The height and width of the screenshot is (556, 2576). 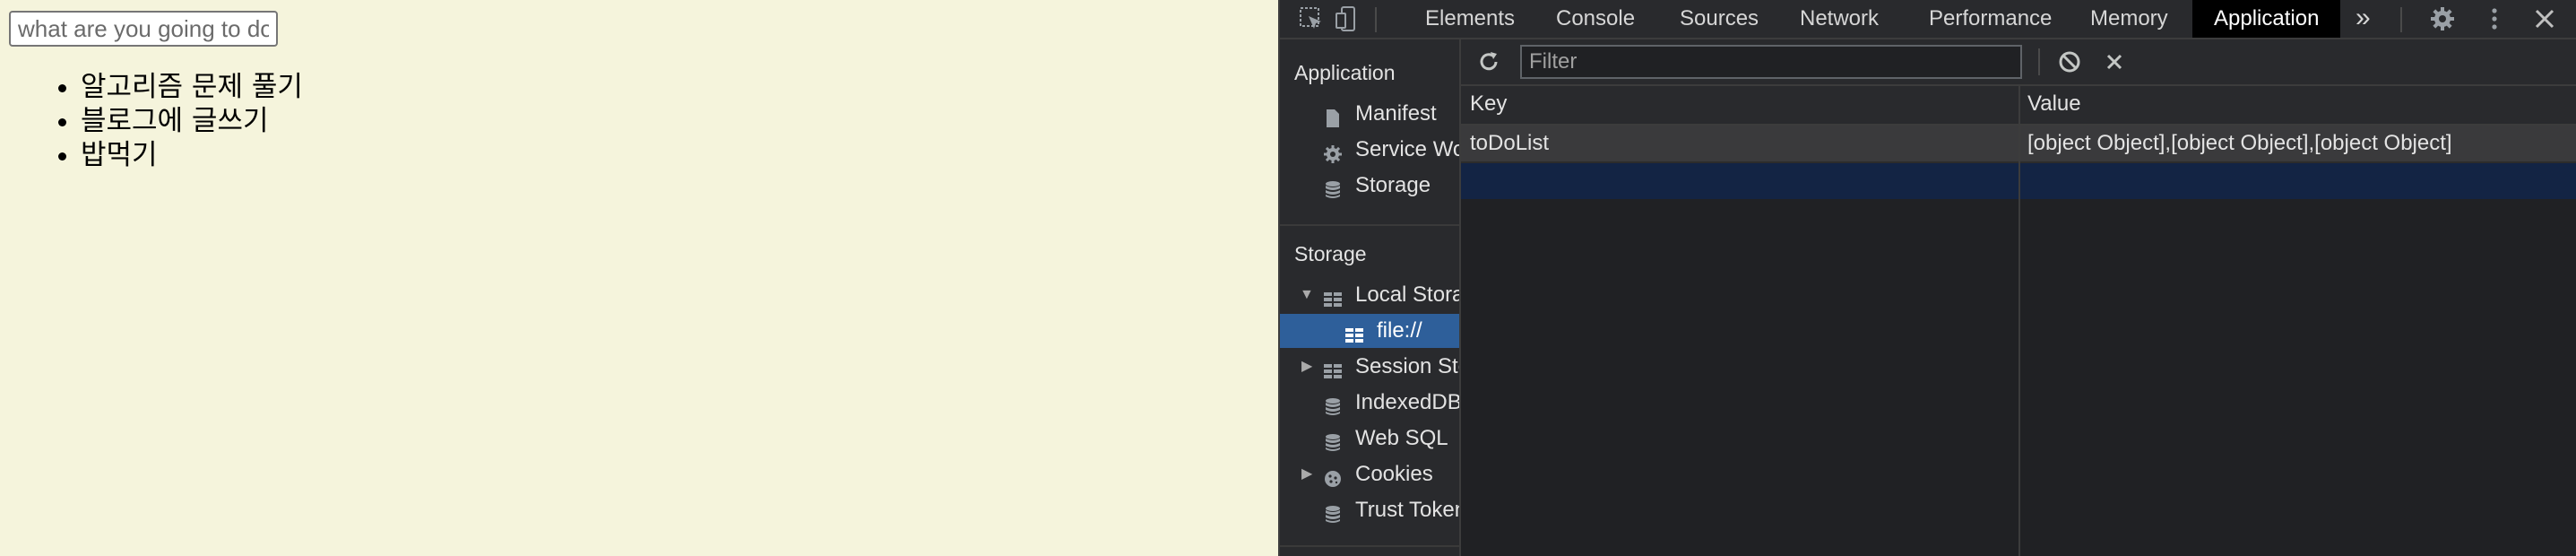 I want to click on column-header-key: Key, so click(x=1488, y=104).